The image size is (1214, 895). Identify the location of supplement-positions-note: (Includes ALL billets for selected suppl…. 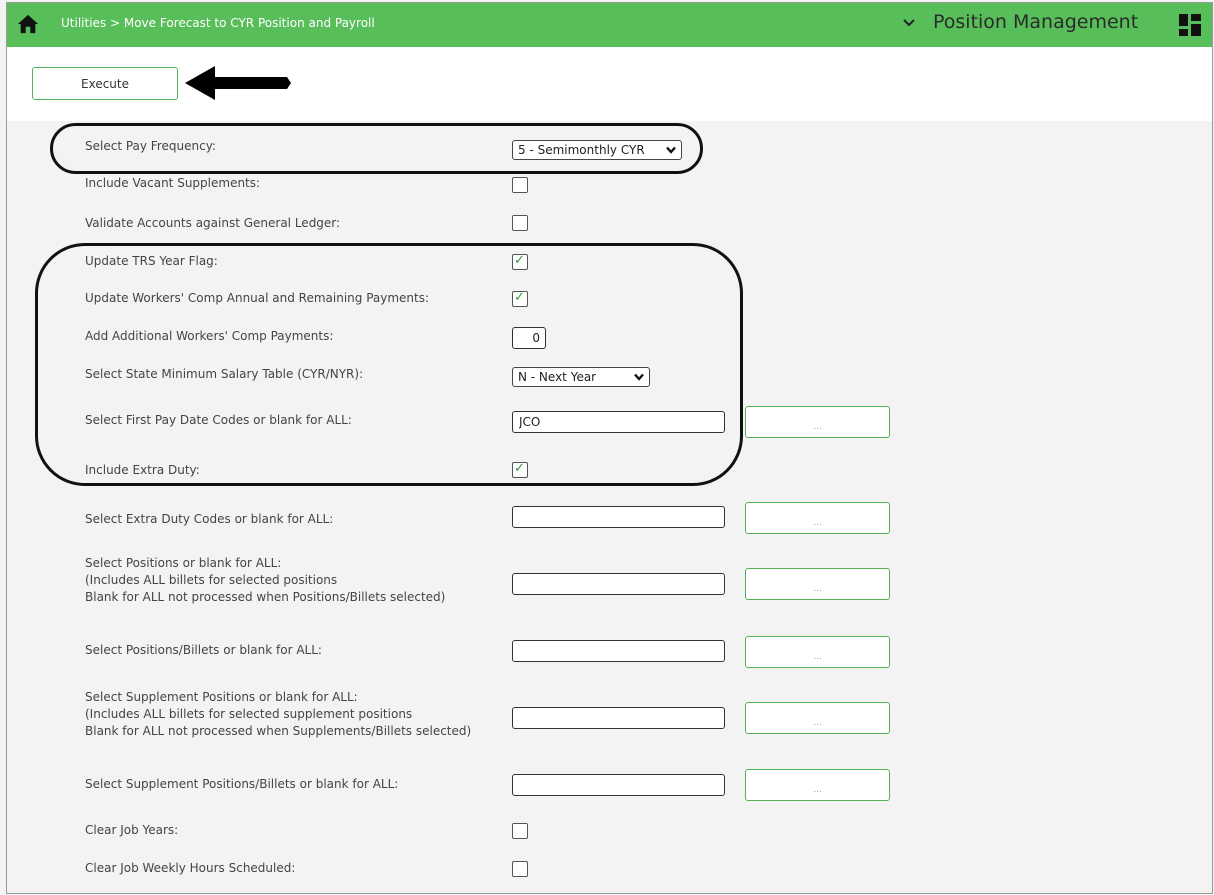
(249, 714).